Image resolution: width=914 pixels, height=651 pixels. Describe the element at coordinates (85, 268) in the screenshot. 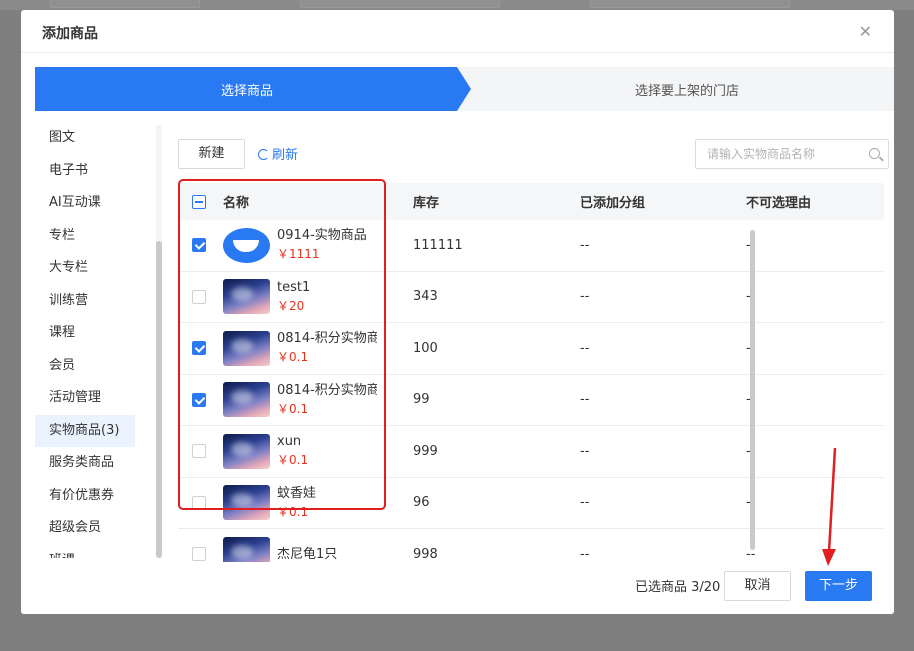

I see `sidebar-item: 大专栏` at that location.